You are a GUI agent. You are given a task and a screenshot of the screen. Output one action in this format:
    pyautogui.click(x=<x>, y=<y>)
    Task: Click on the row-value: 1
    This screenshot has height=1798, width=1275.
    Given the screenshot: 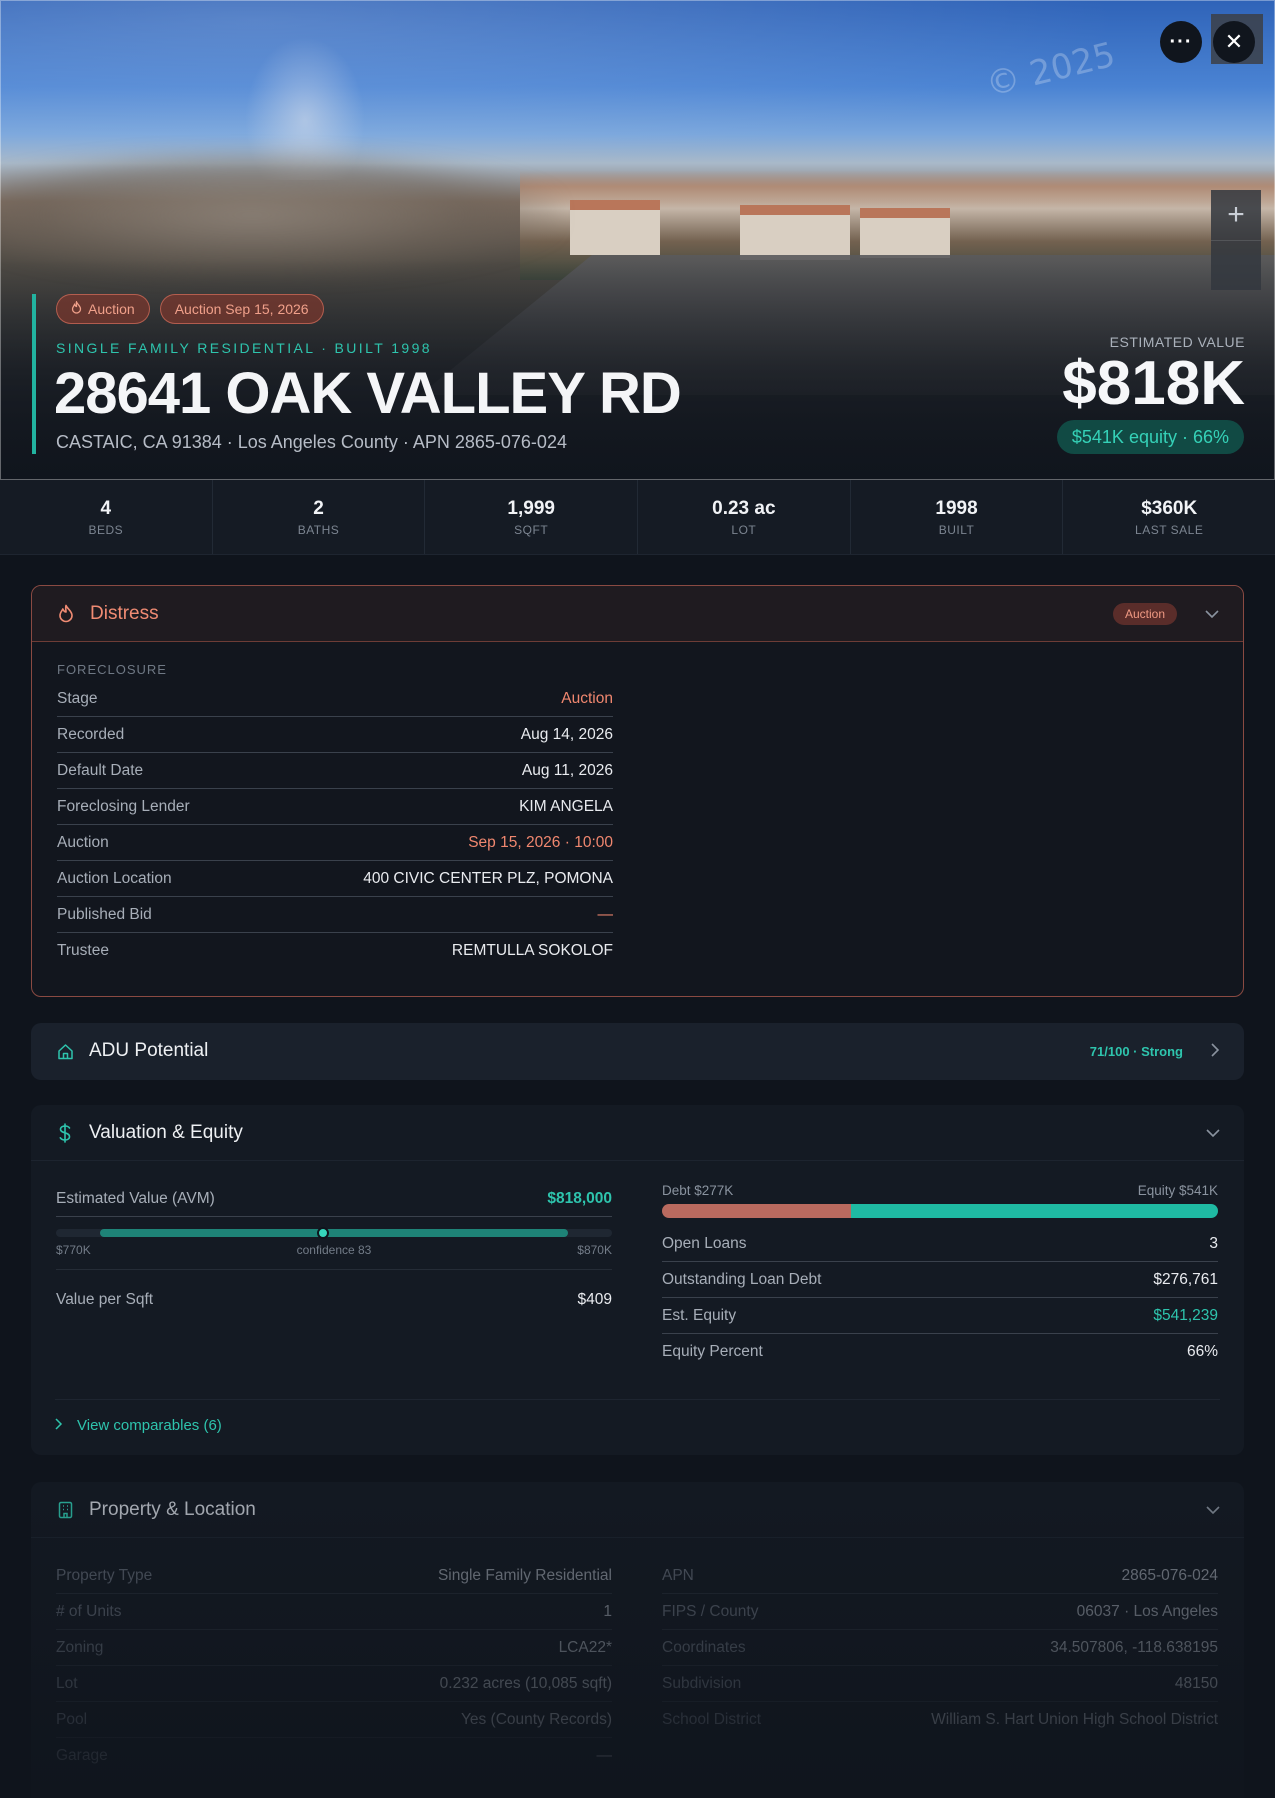 What is the action you would take?
    pyautogui.click(x=607, y=1611)
    